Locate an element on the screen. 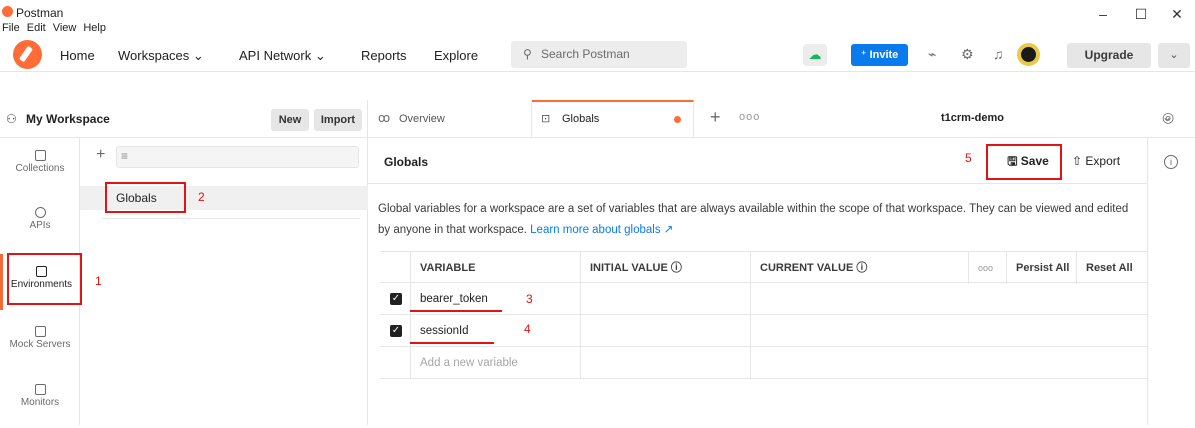 This screenshot has height=428, width=1195. satellite-icon: ⌁ is located at coordinates (932, 54).